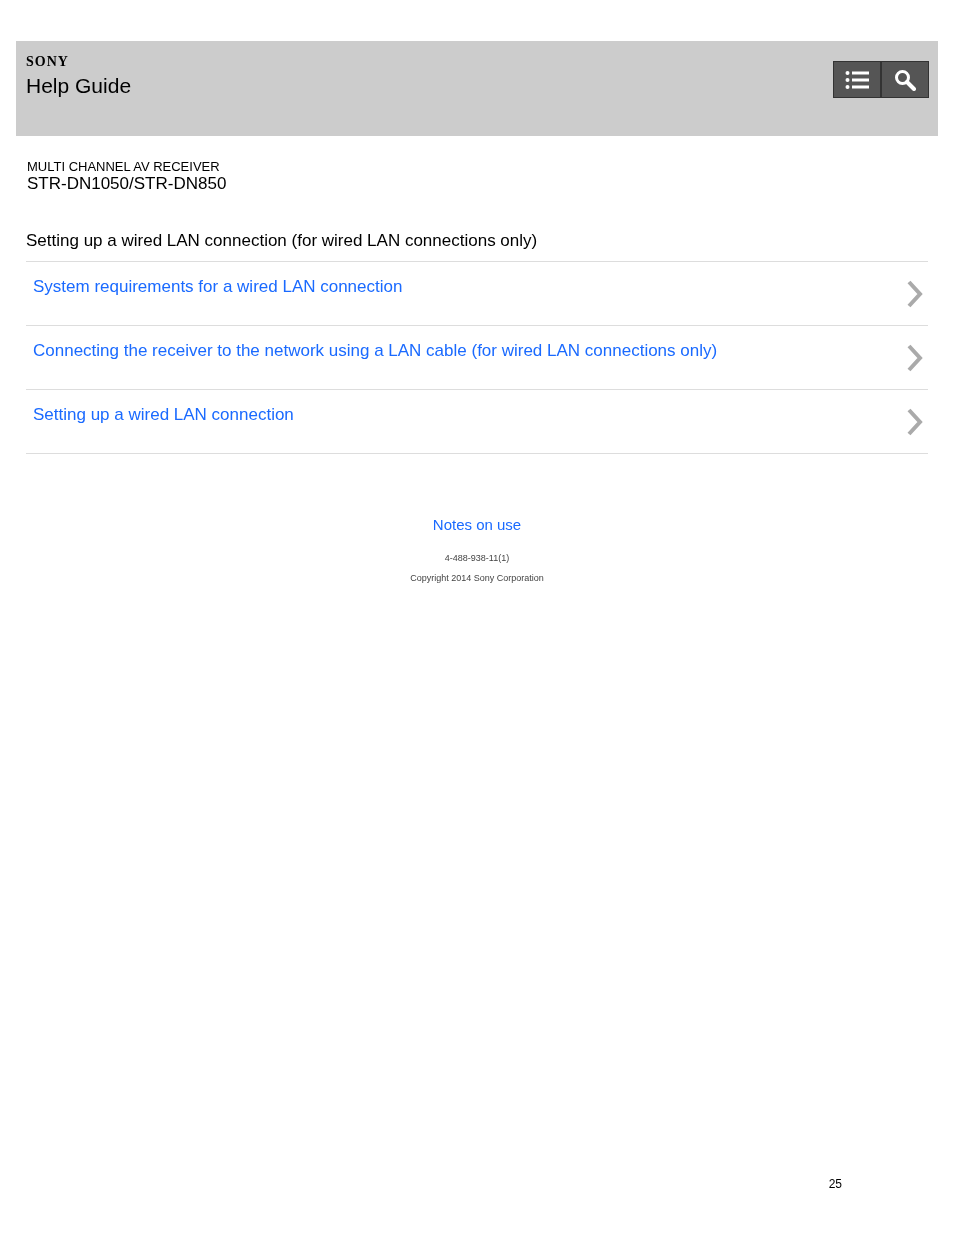 The width and height of the screenshot is (954, 1235). What do you see at coordinates (282, 241) in the screenshot?
I see `section-title: Setting up a wired LAN connection (for wired LAN connections only)` at bounding box center [282, 241].